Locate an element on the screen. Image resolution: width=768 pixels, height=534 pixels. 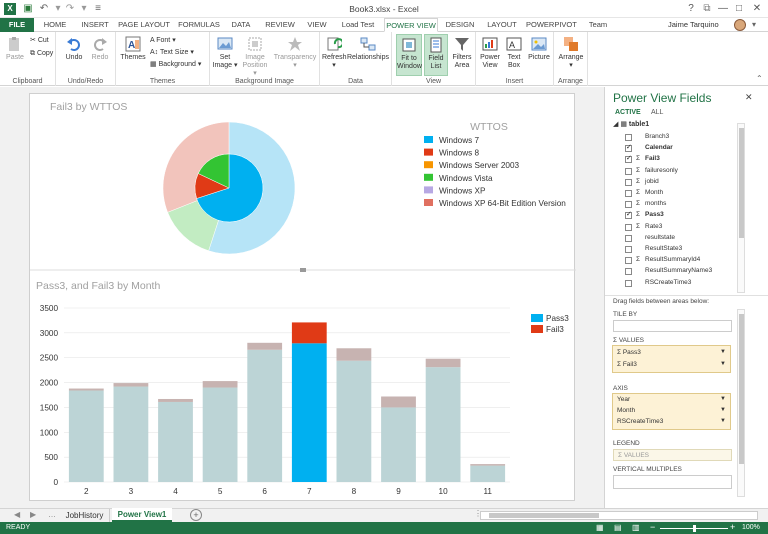
redo-button: Redo is located at coordinates (100, 49).